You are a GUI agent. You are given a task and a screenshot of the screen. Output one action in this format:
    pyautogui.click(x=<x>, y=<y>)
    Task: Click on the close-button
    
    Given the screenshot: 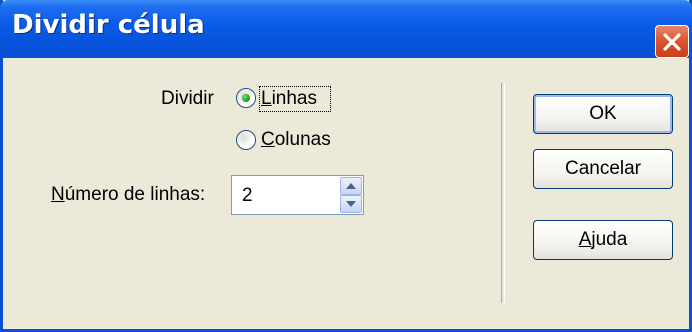 What is the action you would take?
    pyautogui.click(x=672, y=41)
    